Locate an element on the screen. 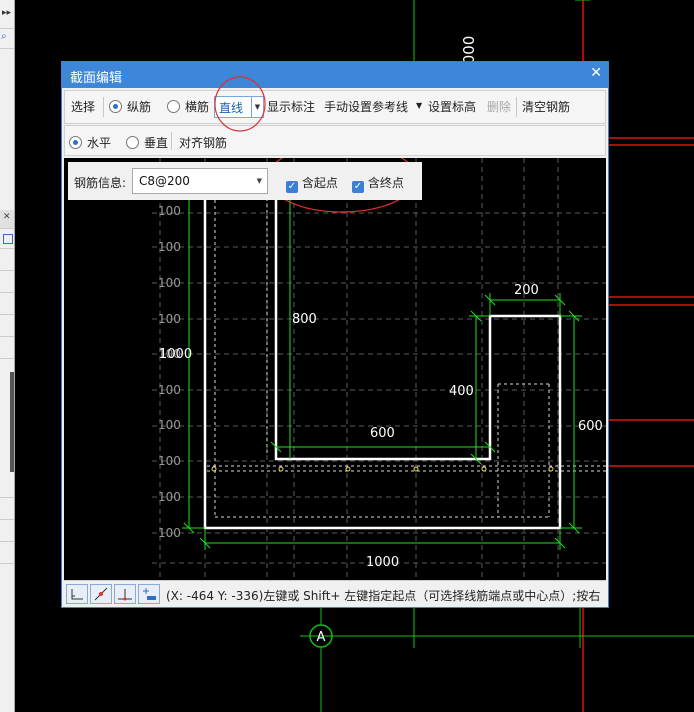 The width and height of the screenshot is (694, 712). dim-inner-width: 600 is located at coordinates (382, 433).